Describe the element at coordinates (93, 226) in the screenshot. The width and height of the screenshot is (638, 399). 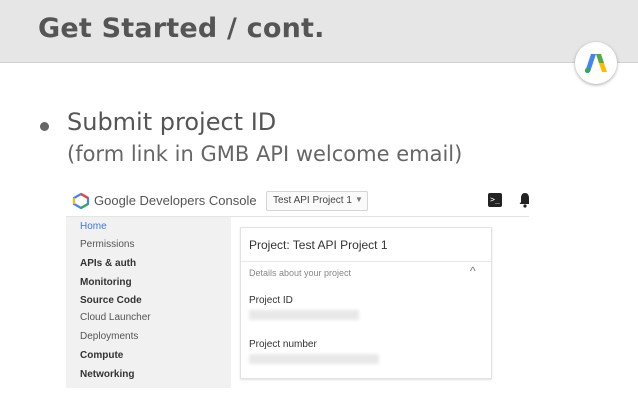
I see `sidebar-item-home: Home` at that location.